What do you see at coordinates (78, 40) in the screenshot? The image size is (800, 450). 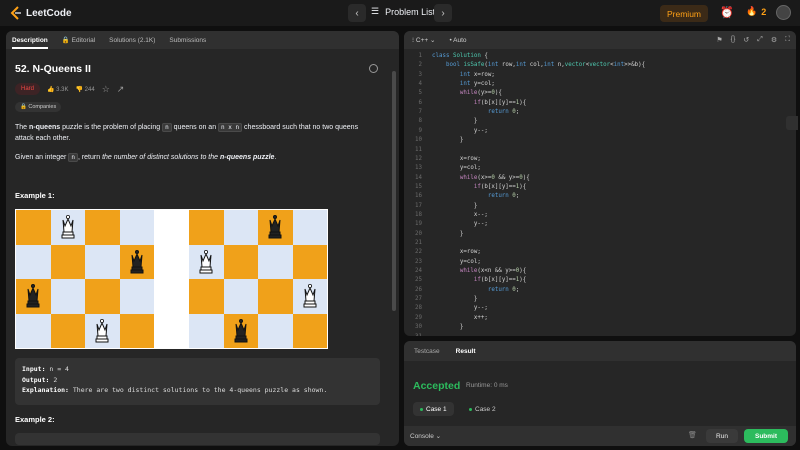 I see `tab-editorial: 🔒 Editorial` at bounding box center [78, 40].